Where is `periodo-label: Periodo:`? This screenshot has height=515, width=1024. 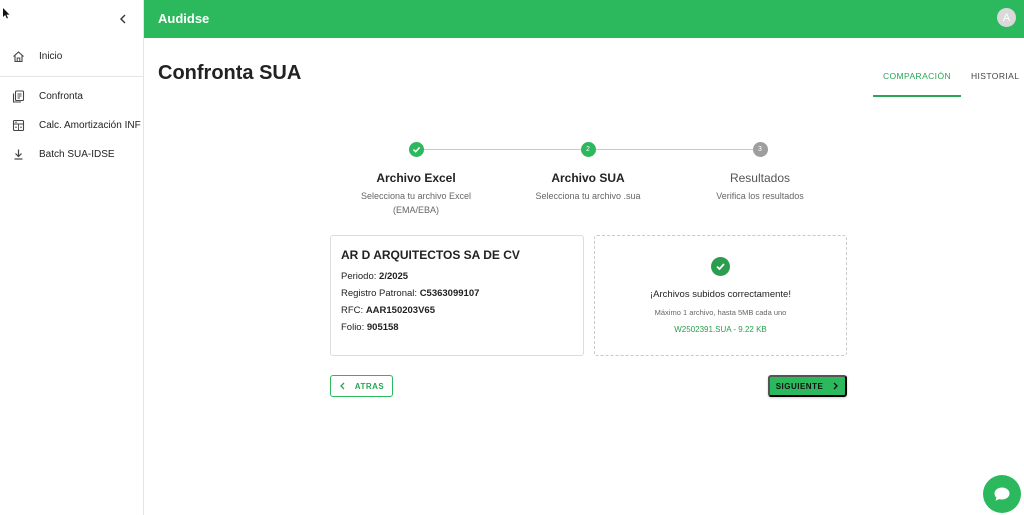
periodo-label: Periodo: is located at coordinates (359, 276).